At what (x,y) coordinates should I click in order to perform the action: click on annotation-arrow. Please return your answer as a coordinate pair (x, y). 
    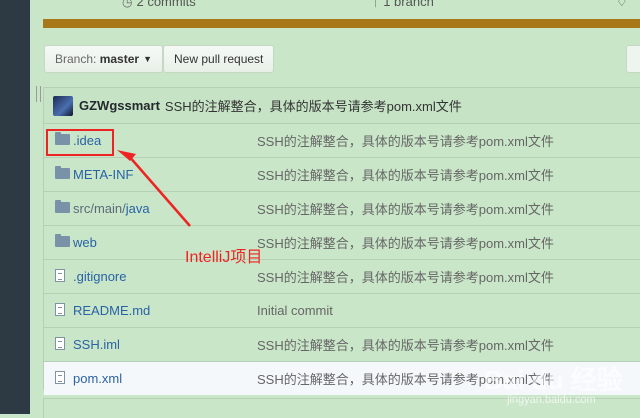
    Looking at the image, I should click on (154, 188).